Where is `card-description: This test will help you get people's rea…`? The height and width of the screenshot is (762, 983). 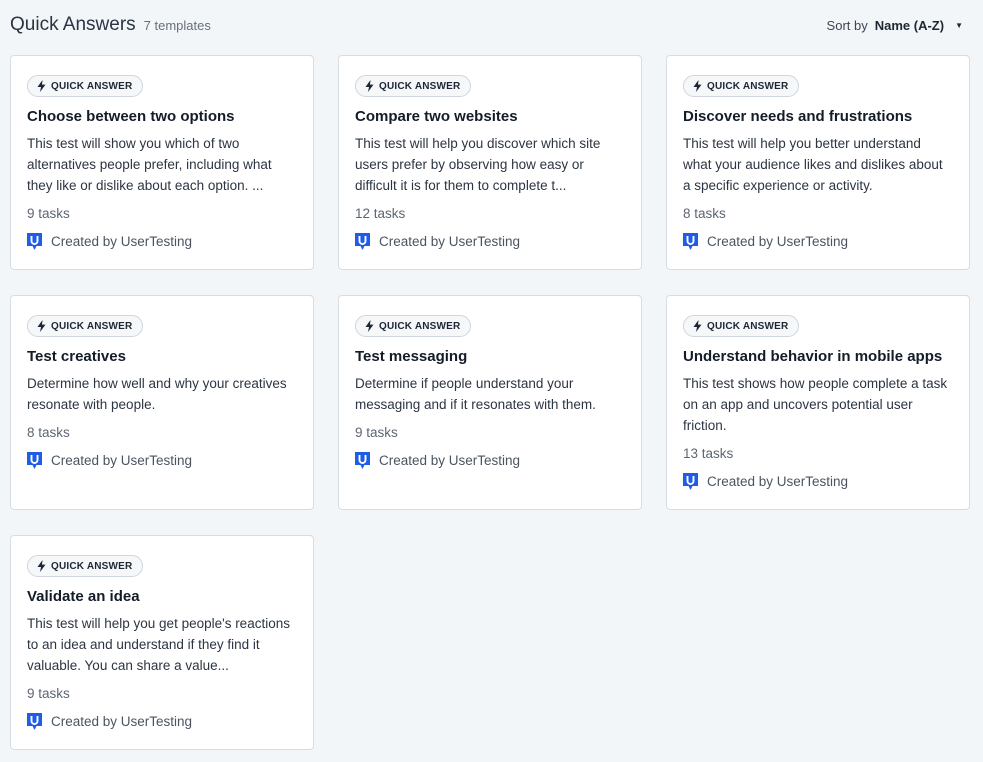 card-description: This test will help you get people's rea… is located at coordinates (158, 644).